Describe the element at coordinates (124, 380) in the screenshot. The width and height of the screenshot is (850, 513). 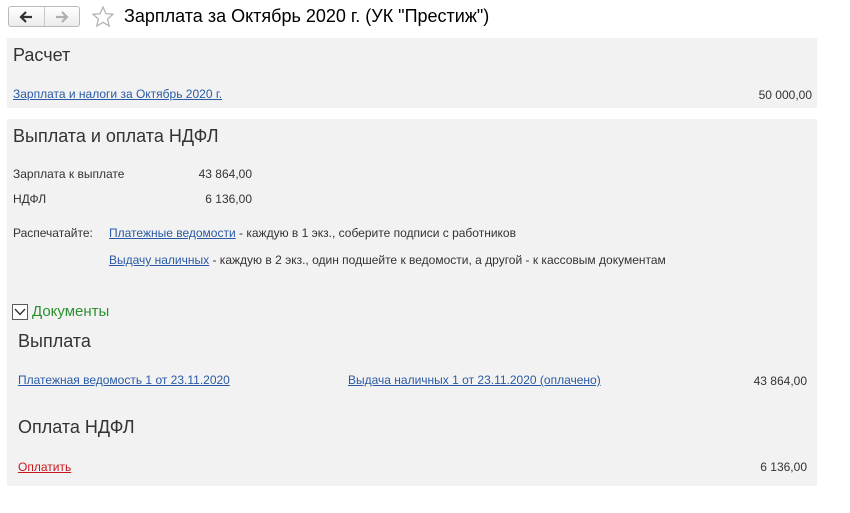
I see `payroll-sheet-doc-link: Платежная ведомость 1 от 23.11.2020` at that location.